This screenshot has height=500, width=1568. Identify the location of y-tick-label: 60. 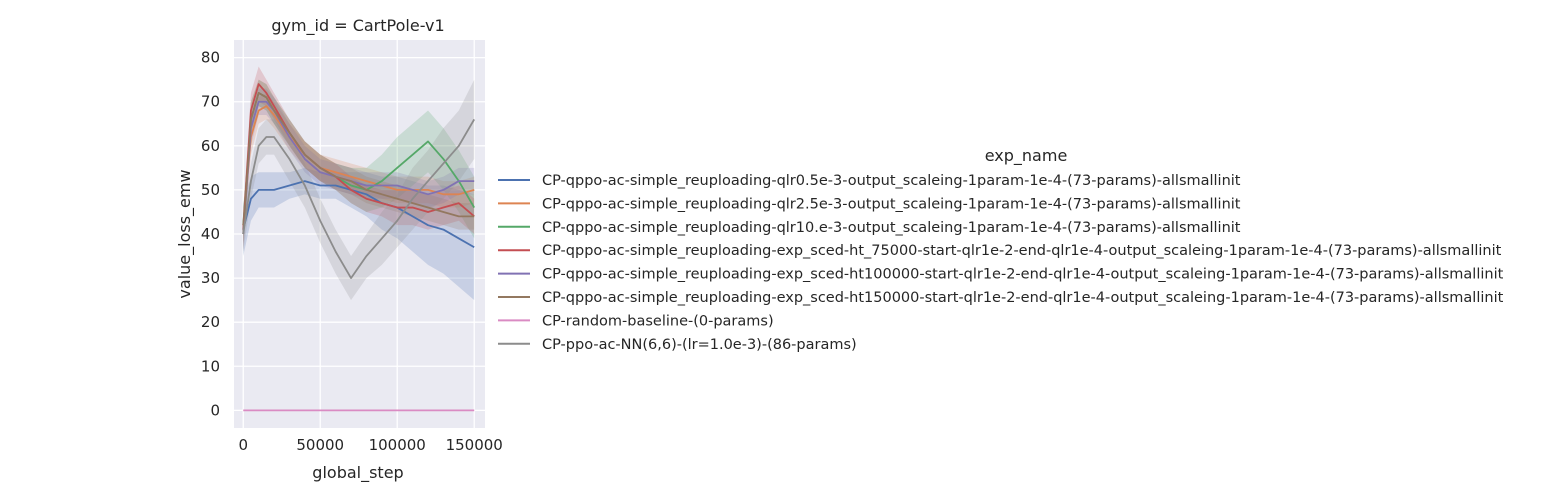
(210, 146).